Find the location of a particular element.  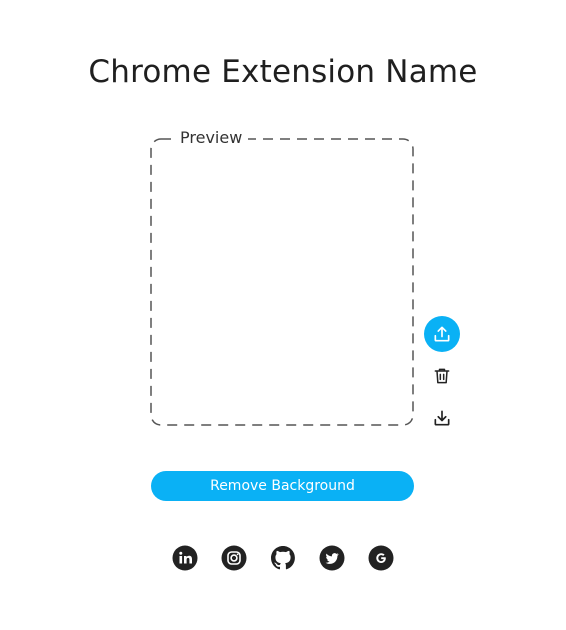

trash-icon is located at coordinates (442, 376).